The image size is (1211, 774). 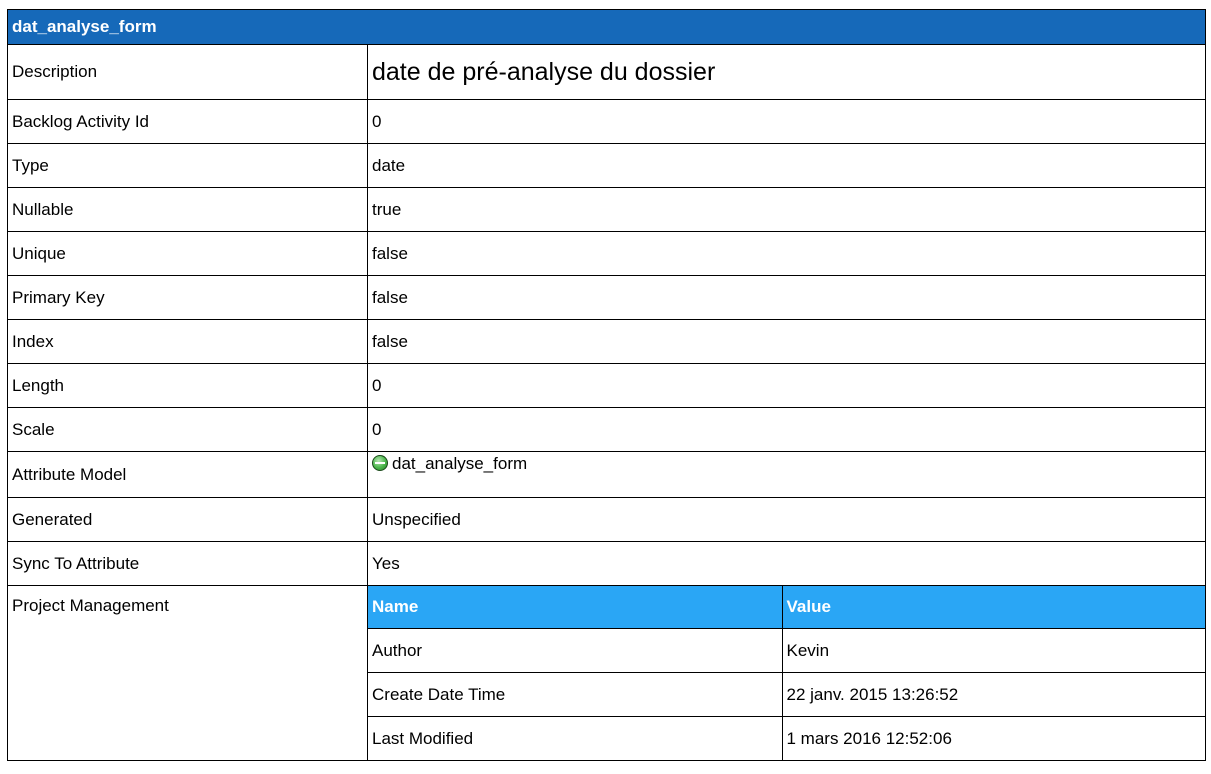 What do you see at coordinates (786, 209) in the screenshot?
I see `property-value: true` at bounding box center [786, 209].